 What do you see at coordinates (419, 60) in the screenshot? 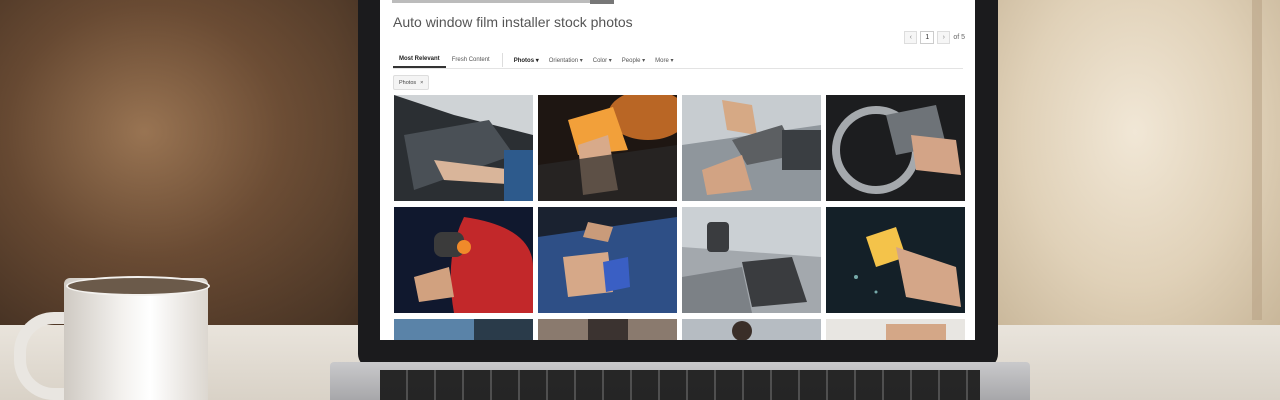
I see `tab-most-relevant: Most Relevant` at bounding box center [419, 60].